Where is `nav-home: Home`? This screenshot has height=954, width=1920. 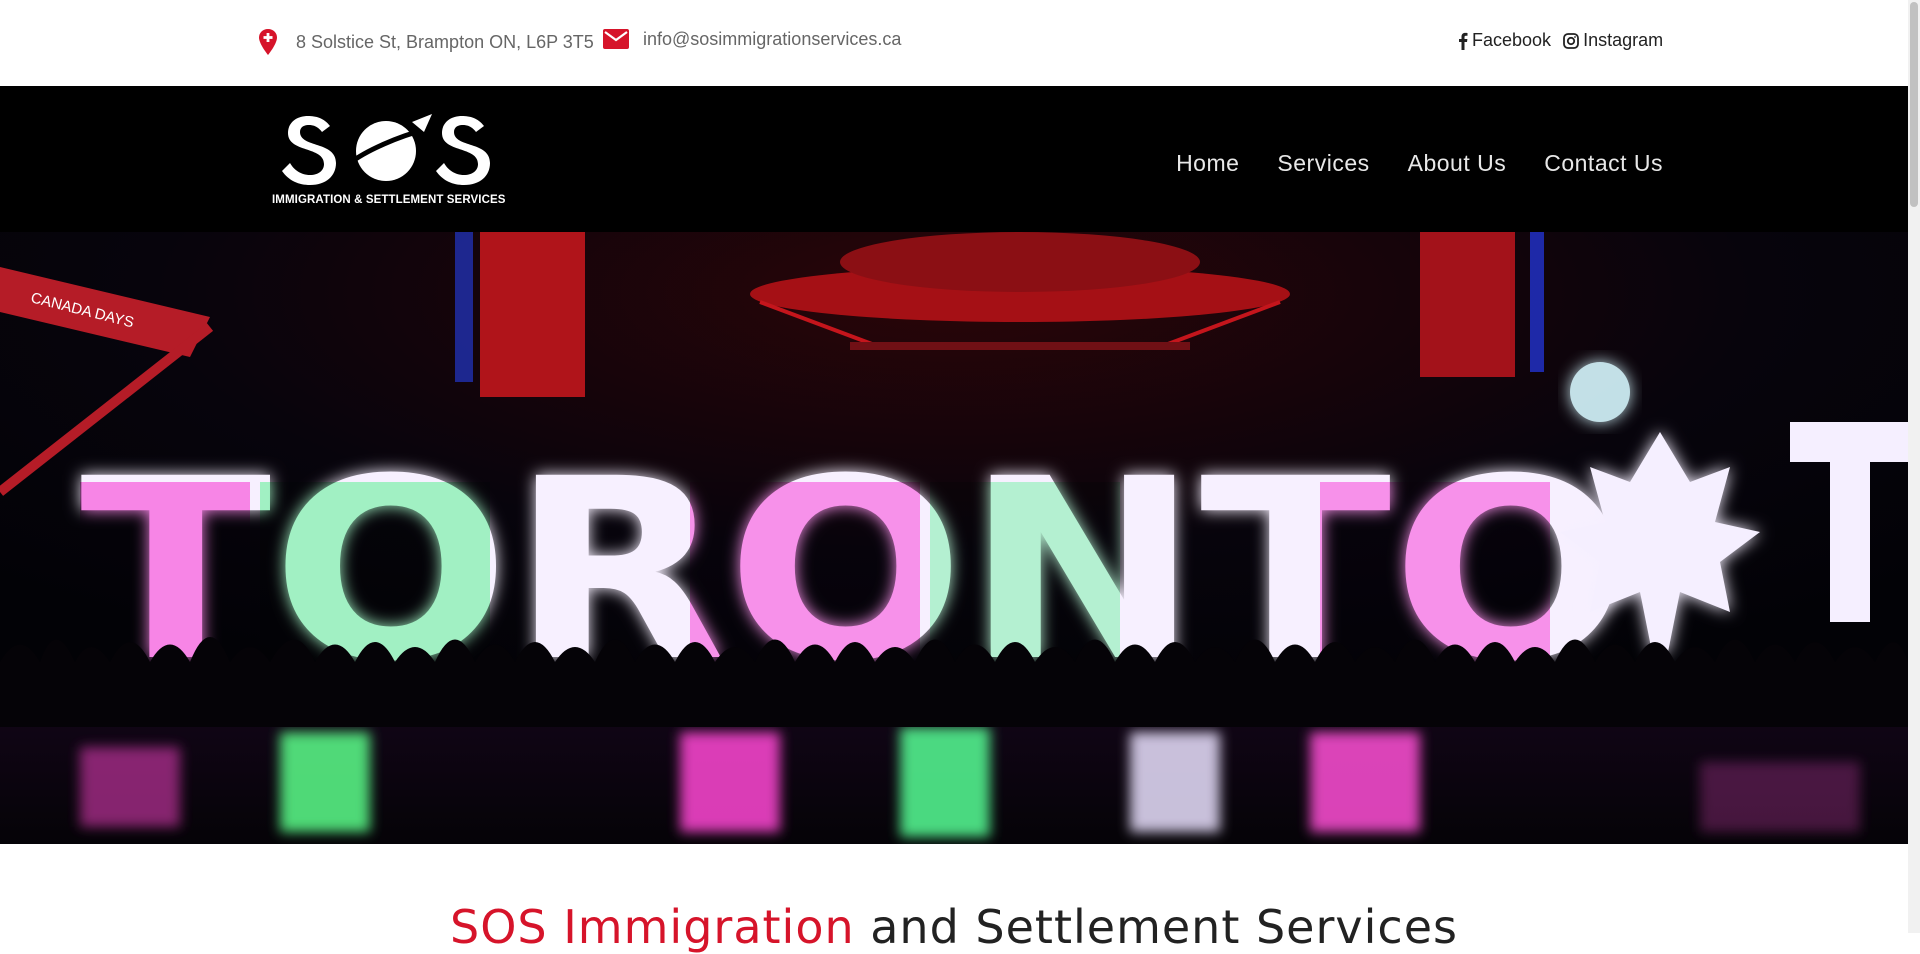
nav-home: Home is located at coordinates (1207, 163).